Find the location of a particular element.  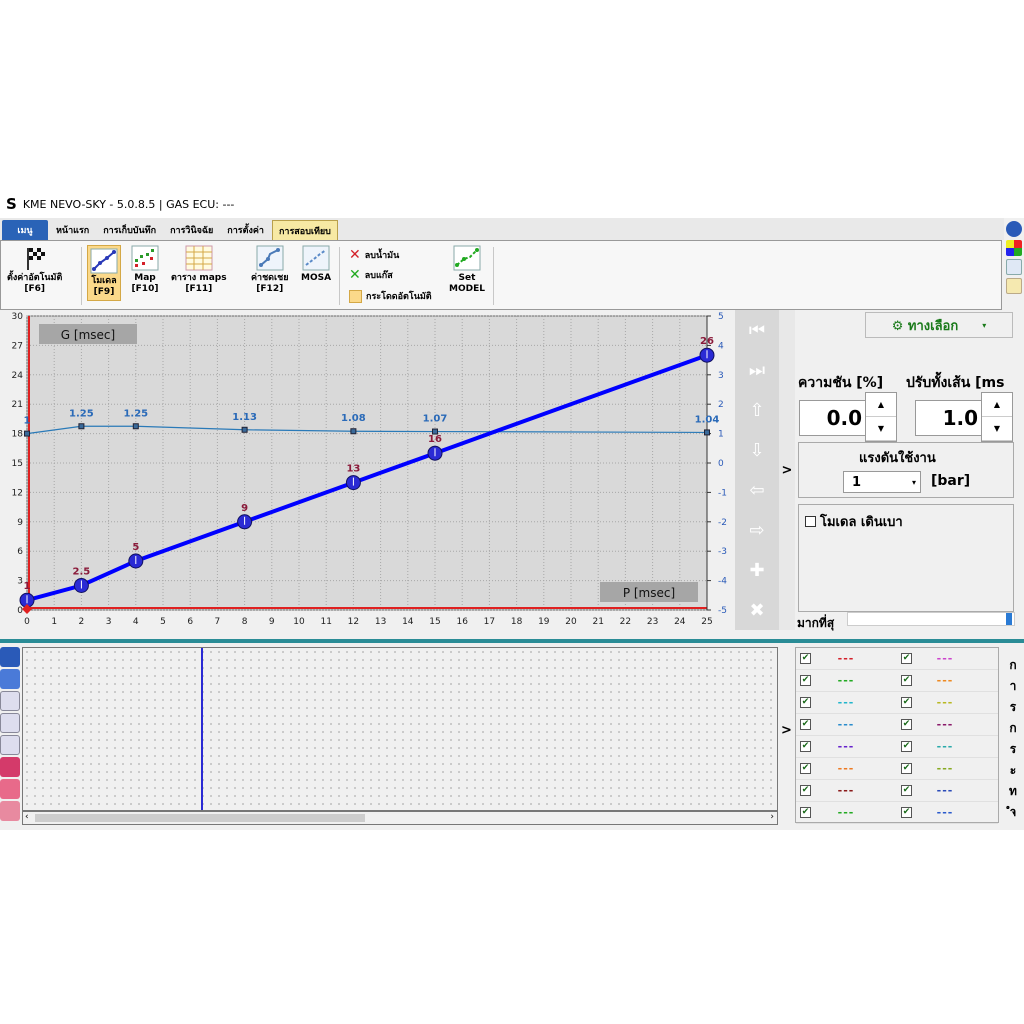

autocal-button: ตั้งค่าอัตโนมัติ [F6] is located at coordinates (34, 270).